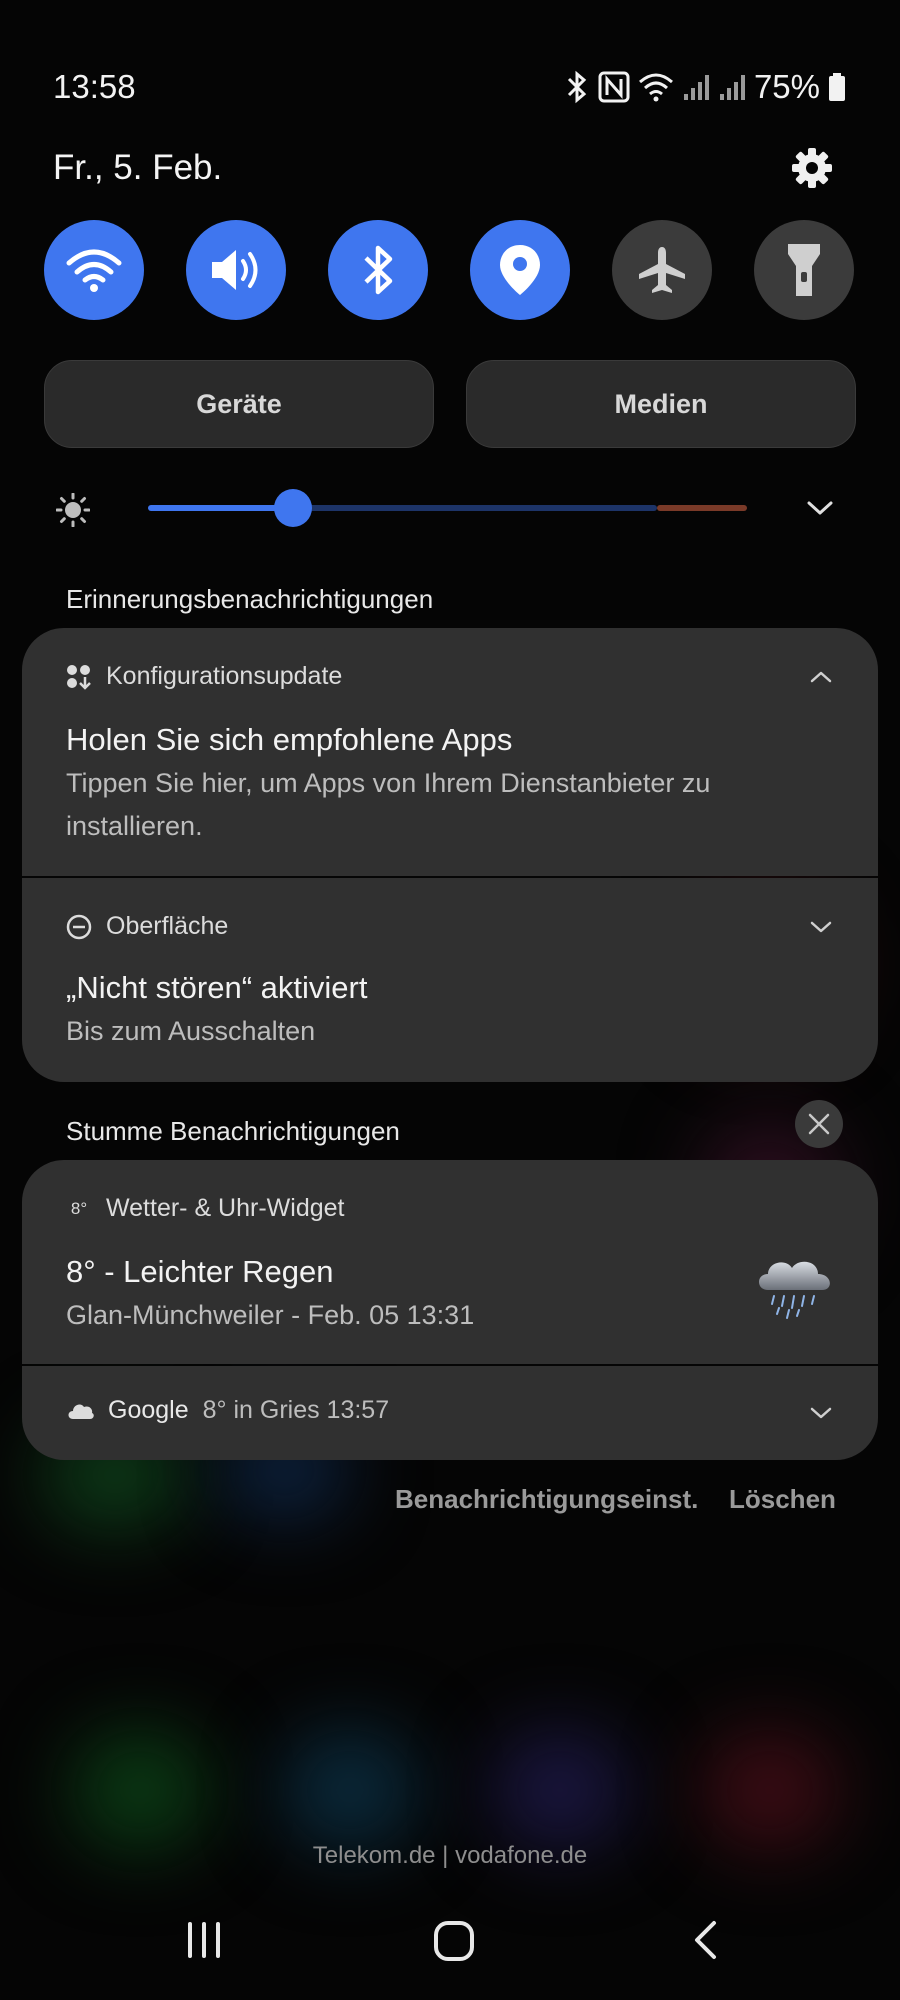 The width and height of the screenshot is (900, 2000). What do you see at coordinates (296, 1410) in the screenshot?
I see `notification-summary: 8° in Gries 13:57` at bounding box center [296, 1410].